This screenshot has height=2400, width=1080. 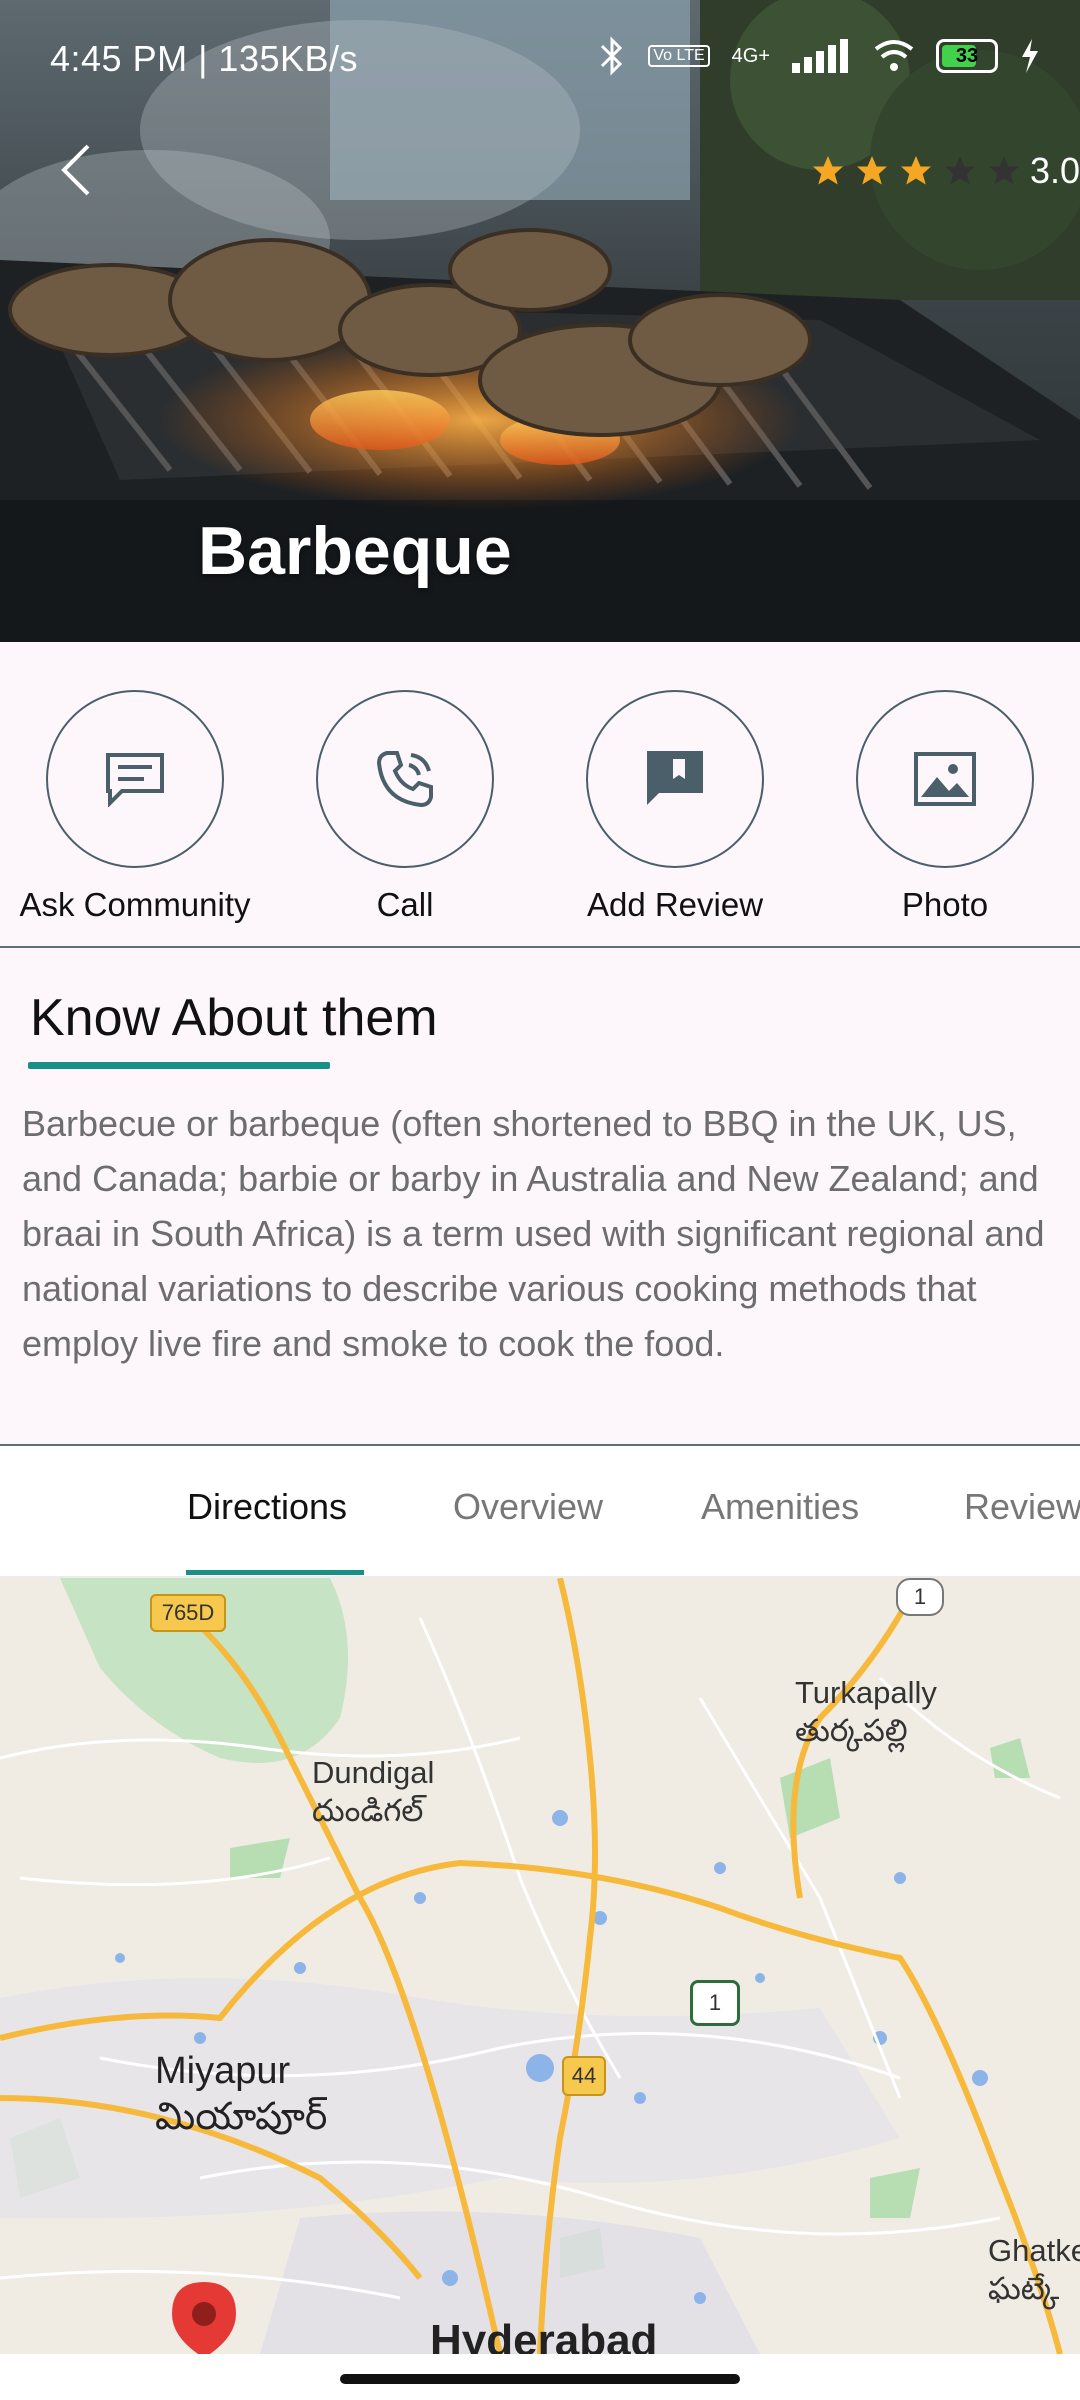 I want to click on map-pin-icon, so click(x=204, y=2316).